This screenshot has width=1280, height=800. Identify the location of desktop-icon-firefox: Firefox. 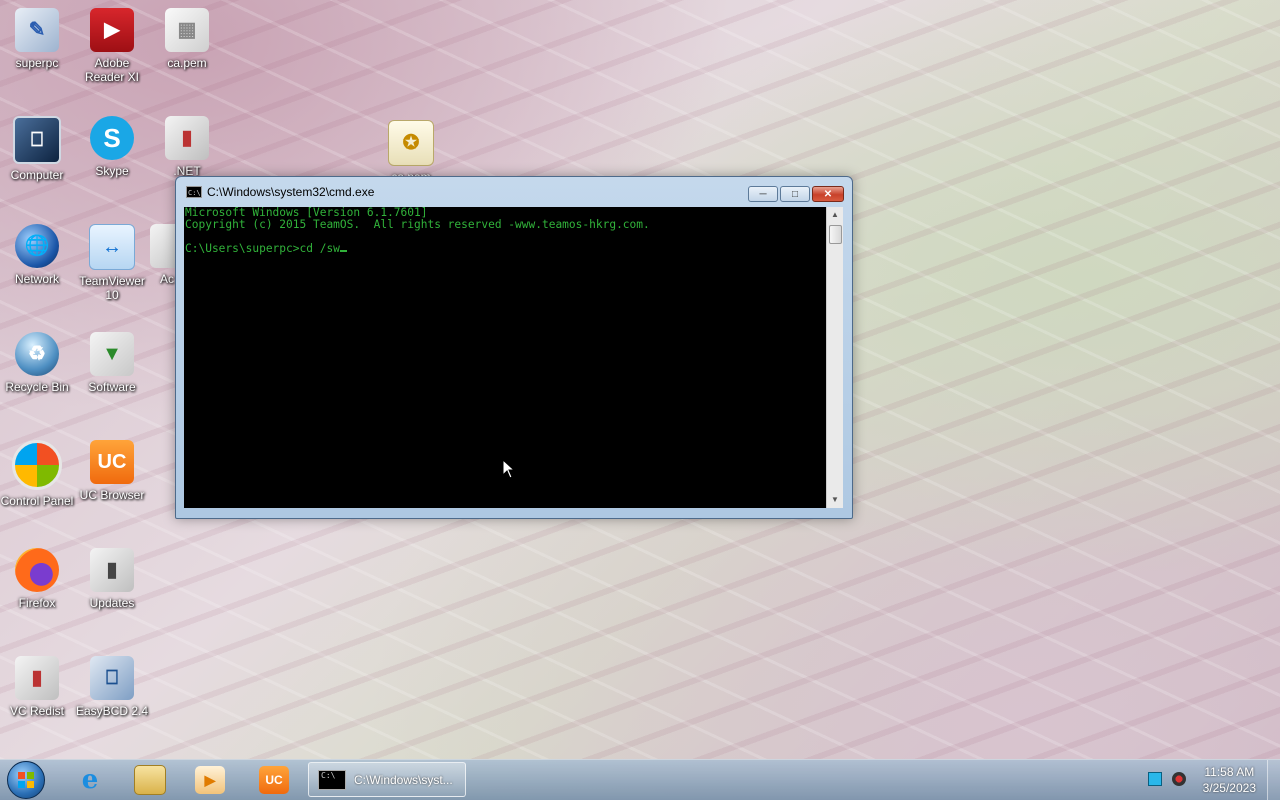
(37, 579).